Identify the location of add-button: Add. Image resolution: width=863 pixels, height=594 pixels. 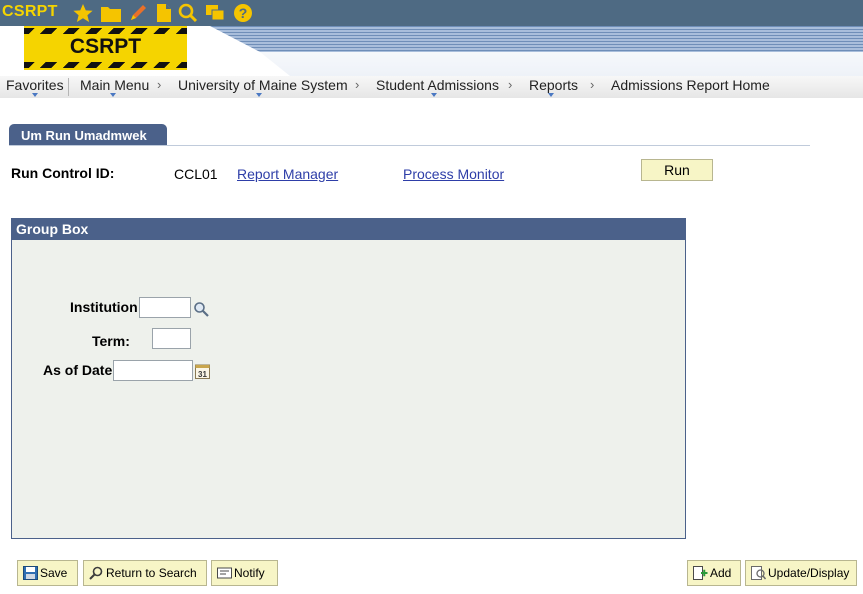
(714, 573).